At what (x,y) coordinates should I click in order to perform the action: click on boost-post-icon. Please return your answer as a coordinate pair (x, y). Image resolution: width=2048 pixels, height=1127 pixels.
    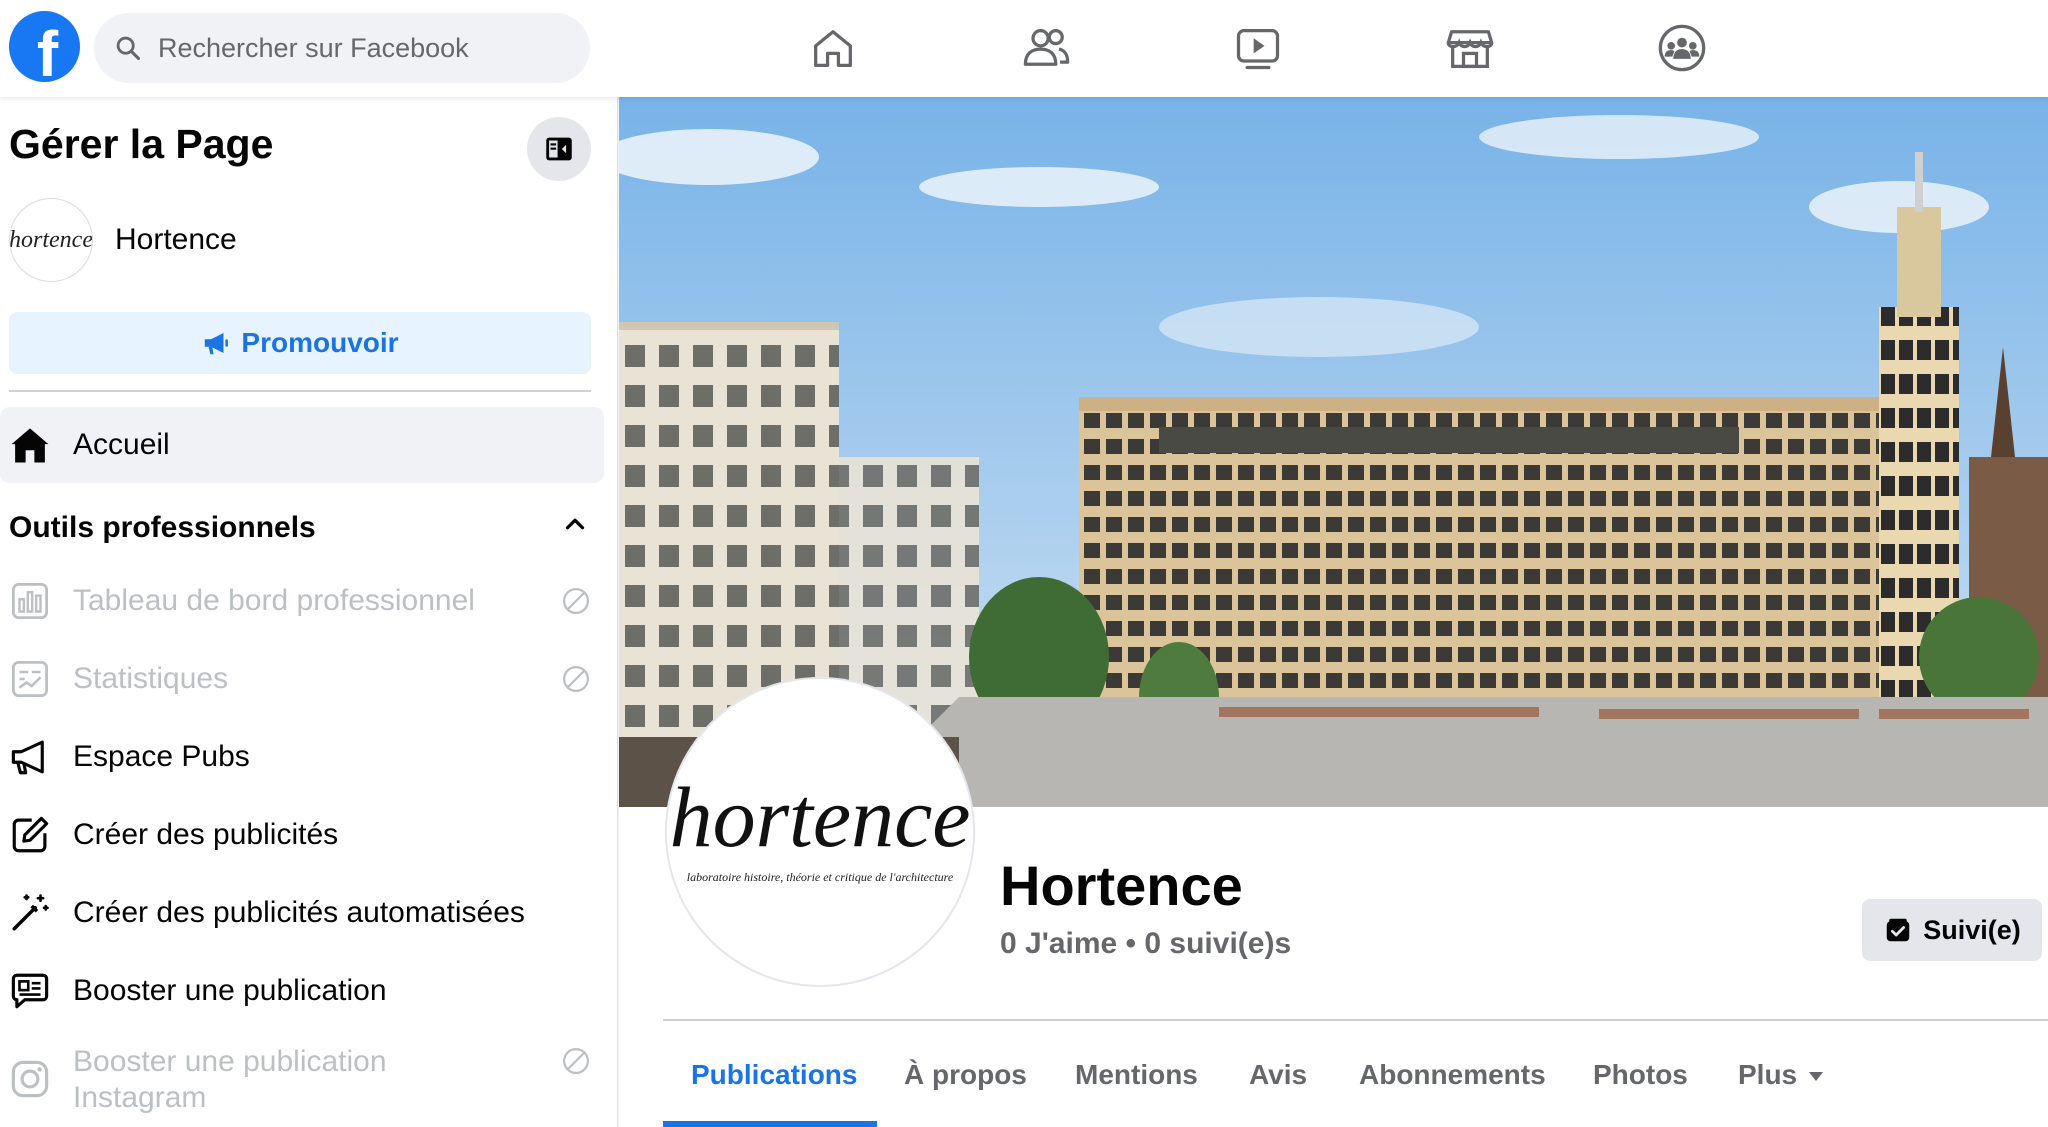
    Looking at the image, I should click on (30, 991).